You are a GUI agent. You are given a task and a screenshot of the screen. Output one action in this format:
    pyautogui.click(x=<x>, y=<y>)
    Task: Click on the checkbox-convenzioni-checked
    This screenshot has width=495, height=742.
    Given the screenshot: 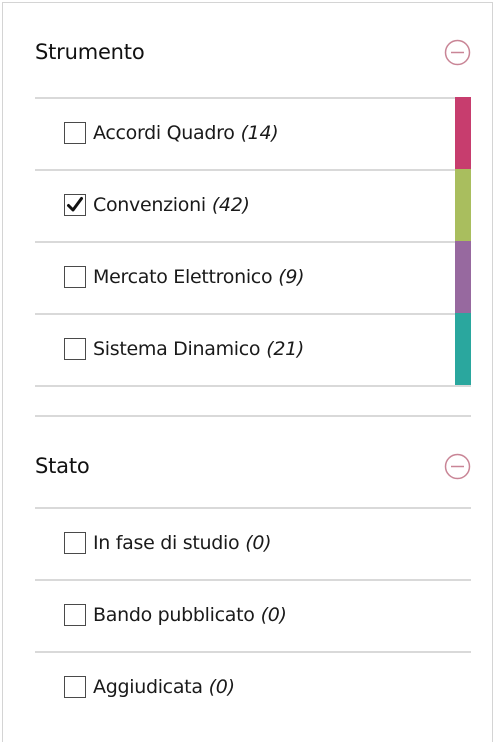 What is the action you would take?
    pyautogui.click(x=75, y=205)
    